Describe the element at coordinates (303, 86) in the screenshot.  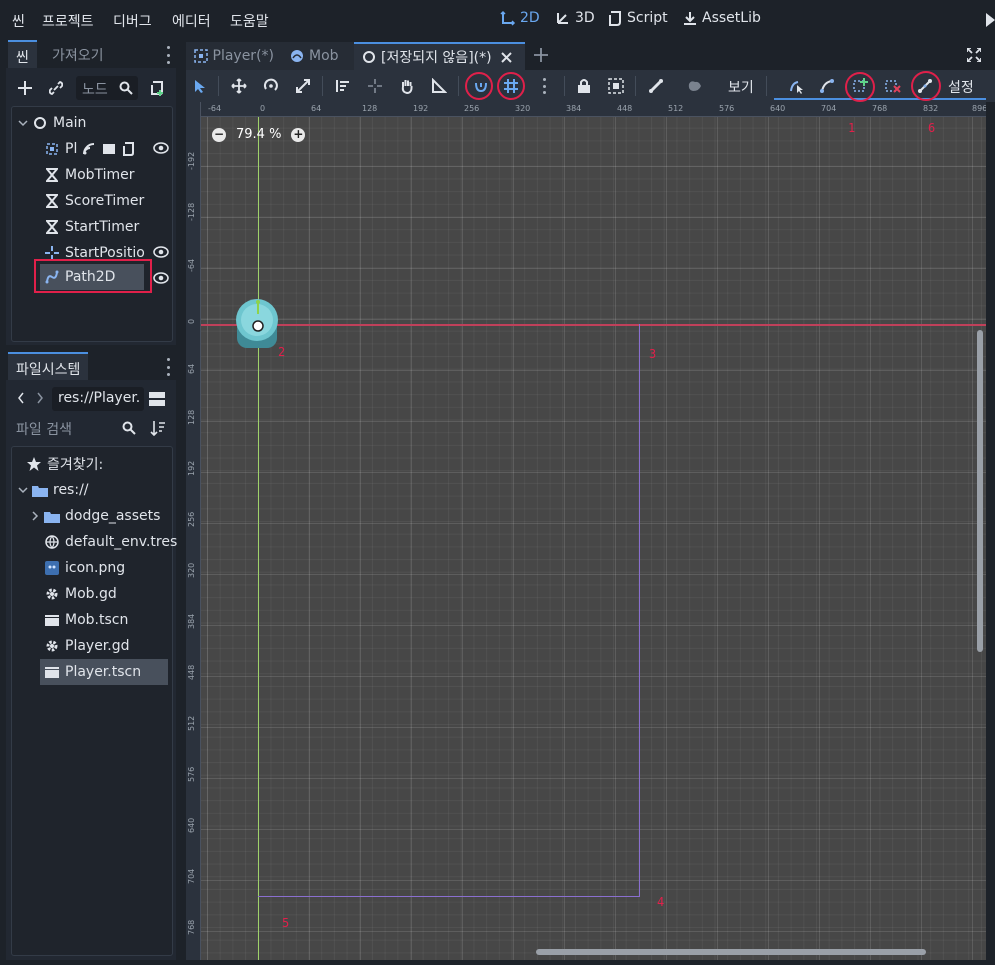
I see `scale-tool-button` at that location.